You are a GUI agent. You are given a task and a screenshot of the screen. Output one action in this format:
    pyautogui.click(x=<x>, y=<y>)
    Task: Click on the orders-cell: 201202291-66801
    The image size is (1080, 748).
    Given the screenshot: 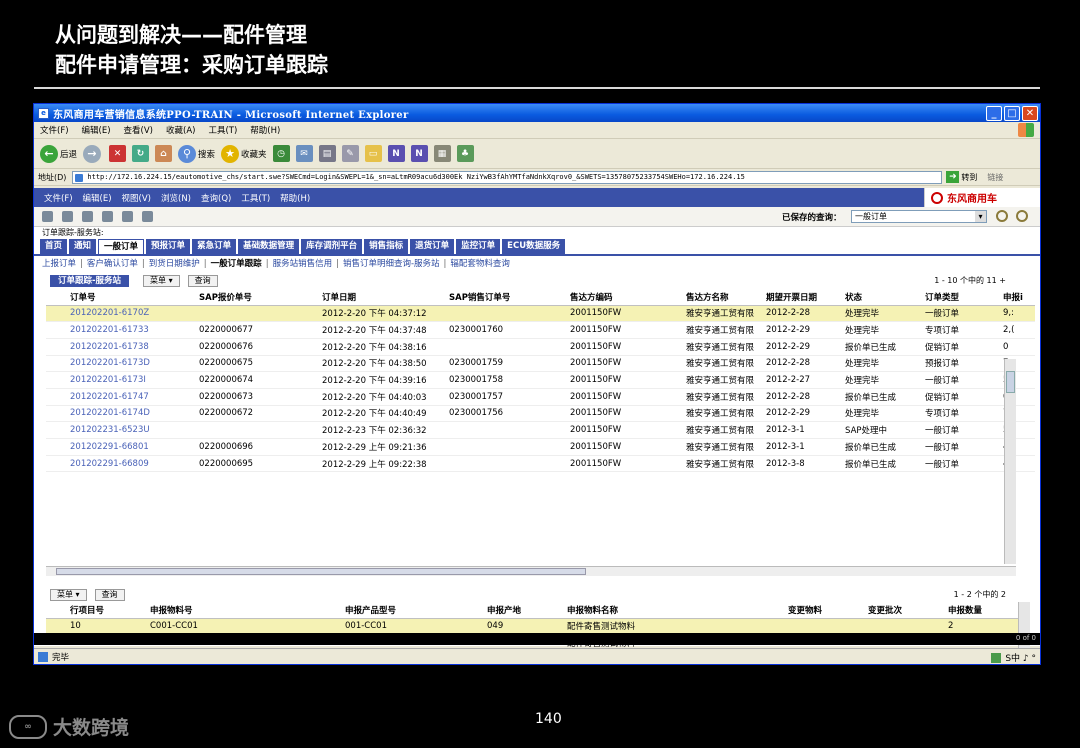 What is the action you would take?
    pyautogui.click(x=122, y=447)
    